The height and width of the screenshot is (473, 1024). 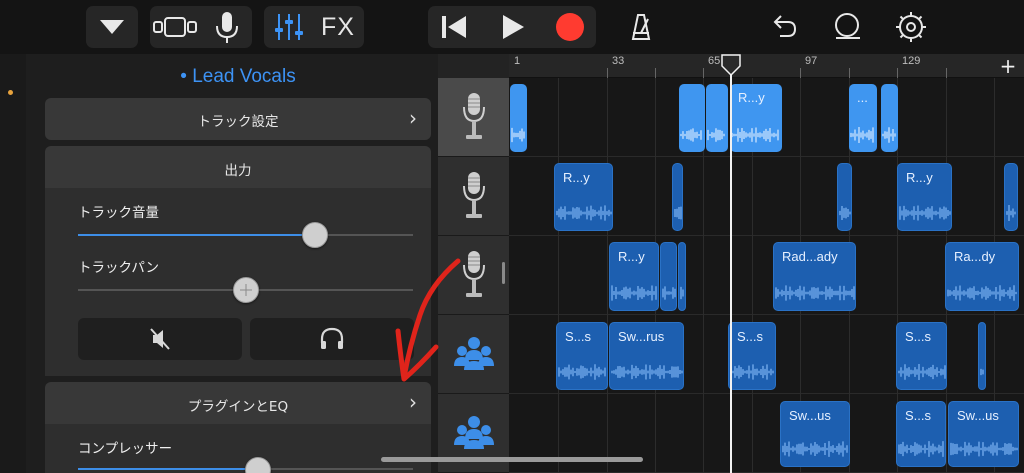 I want to click on loop-icon, so click(x=847, y=26).